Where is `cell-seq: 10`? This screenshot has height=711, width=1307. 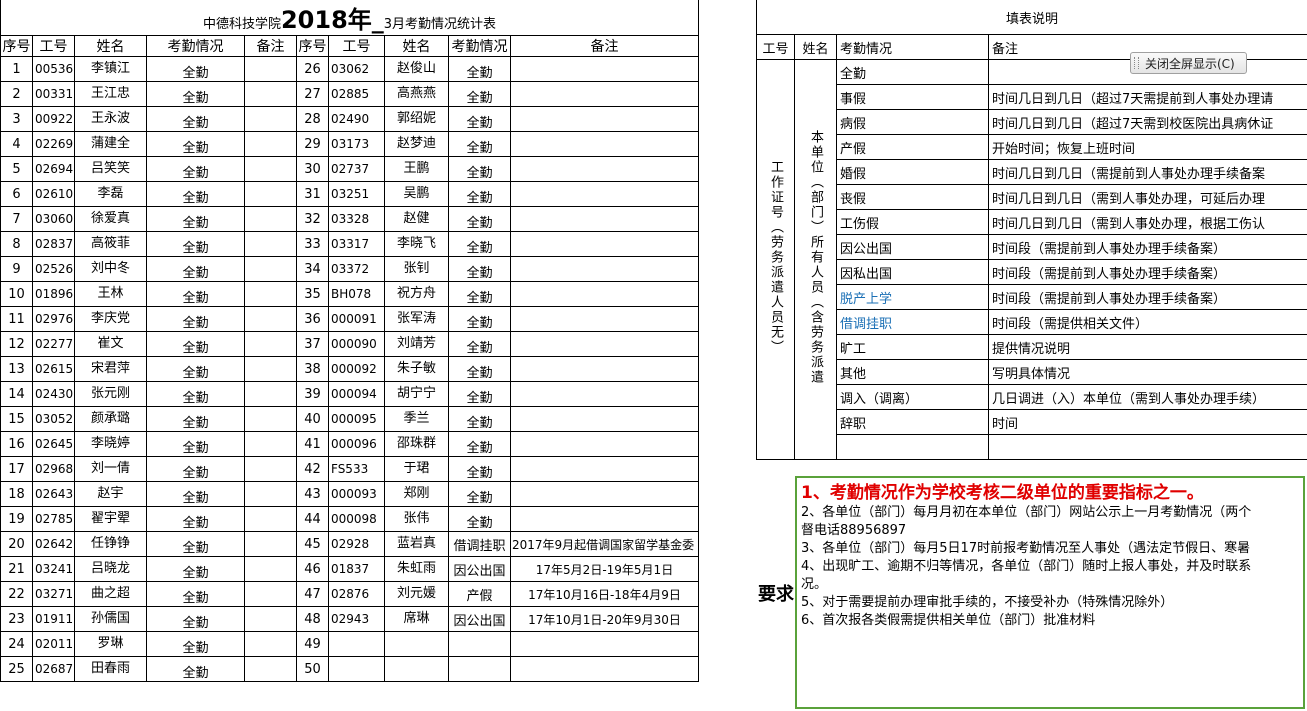 cell-seq: 10 is located at coordinates (16, 294).